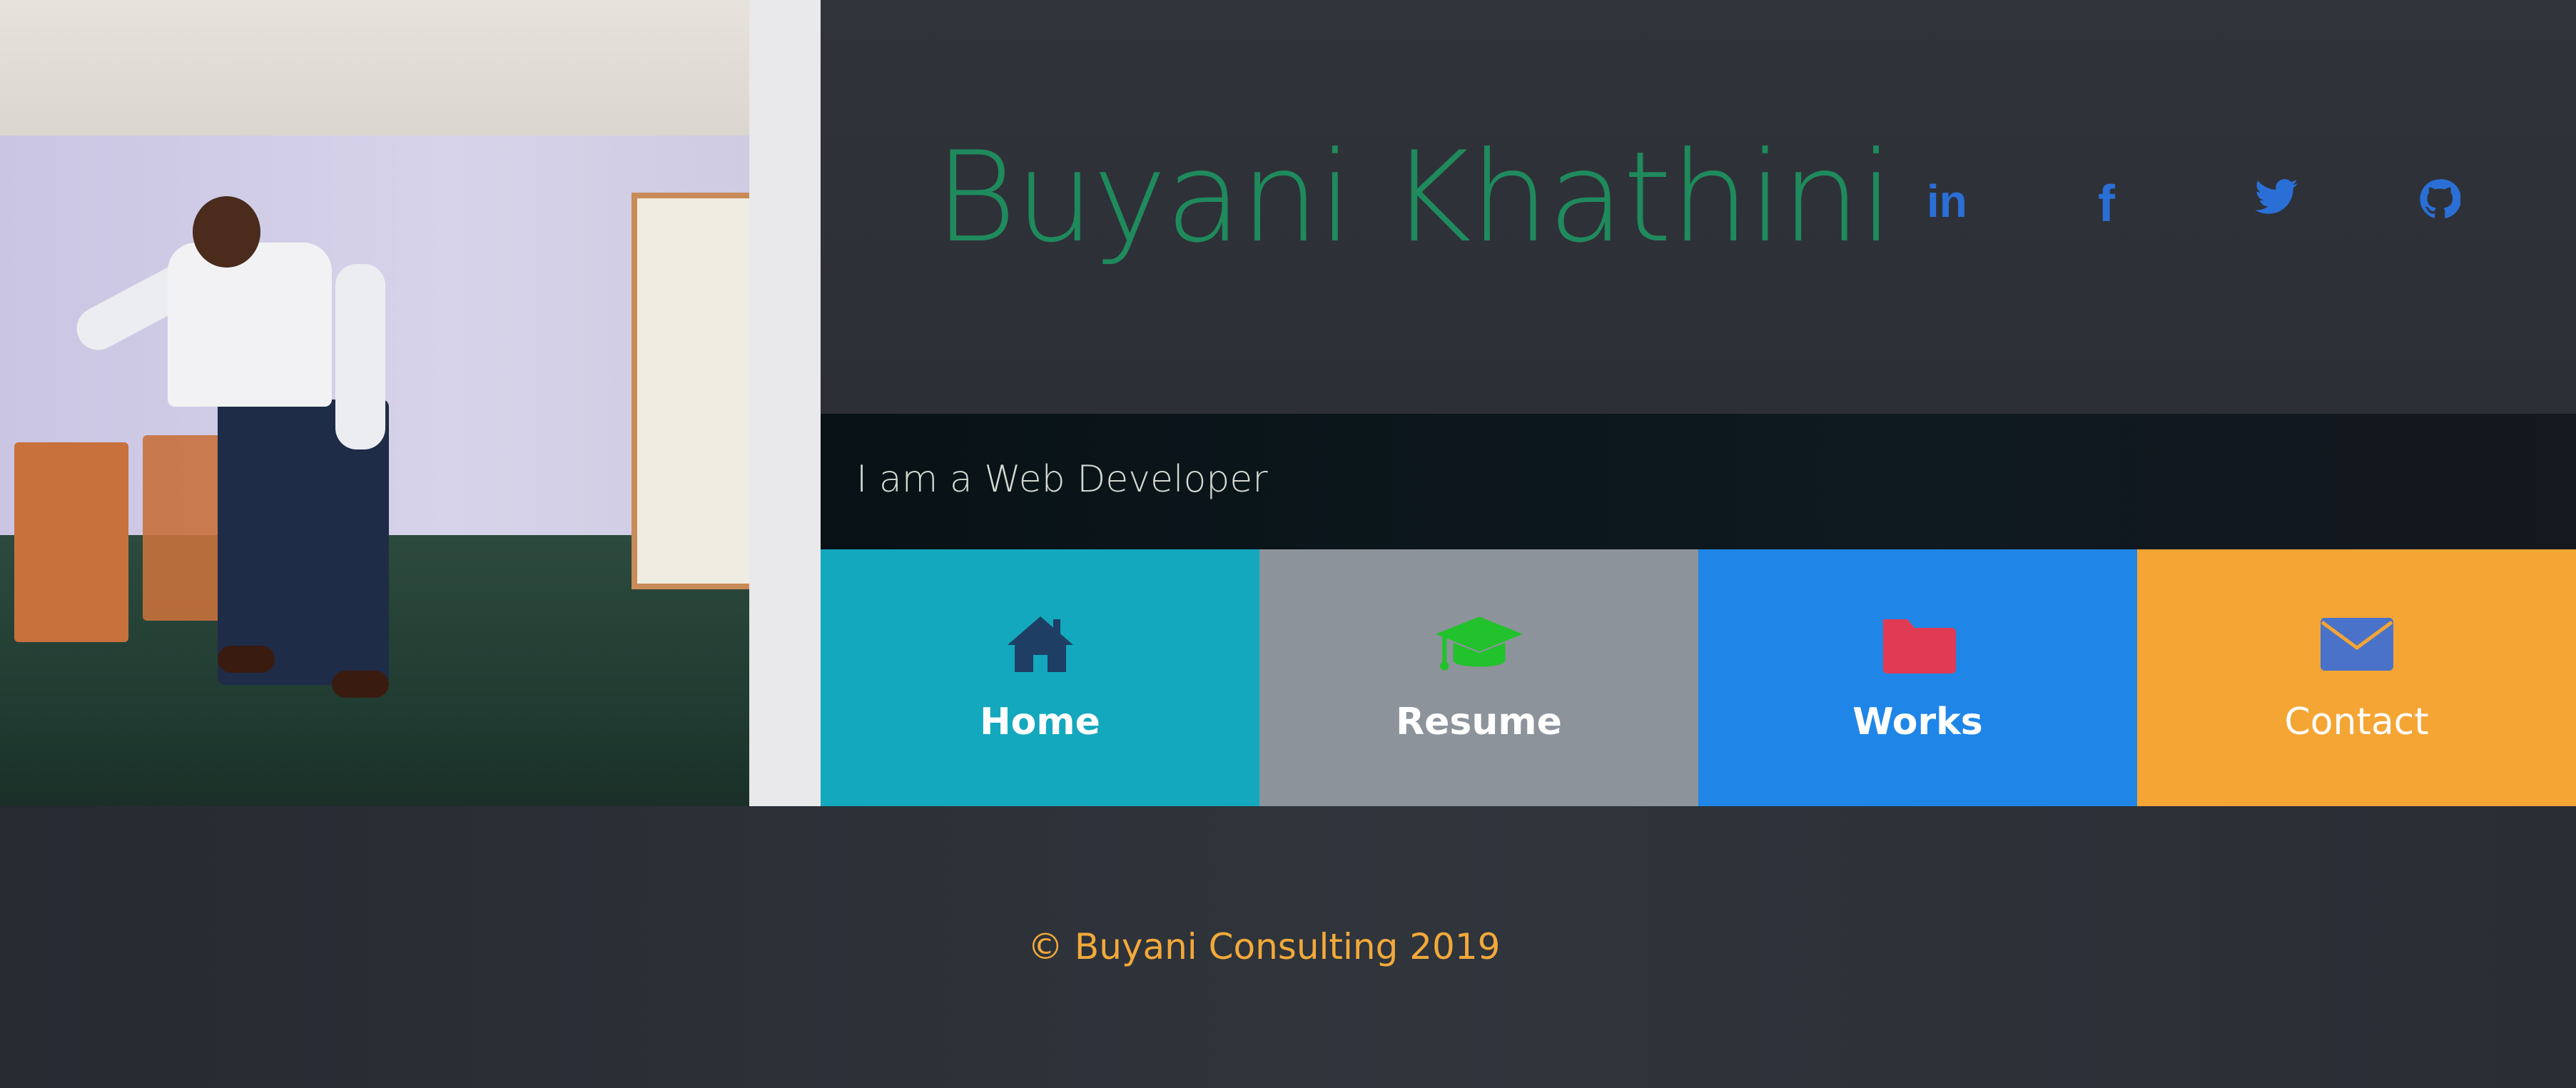 Image resolution: width=2576 pixels, height=1088 pixels. Describe the element at coordinates (1040, 646) in the screenshot. I see `home-icon` at that location.